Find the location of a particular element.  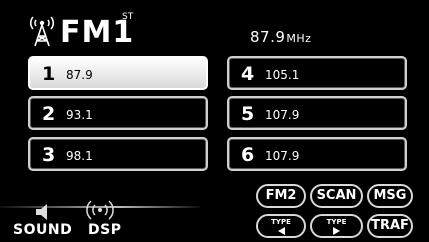

preset-button-1: 1 87.9 is located at coordinates (118, 73).